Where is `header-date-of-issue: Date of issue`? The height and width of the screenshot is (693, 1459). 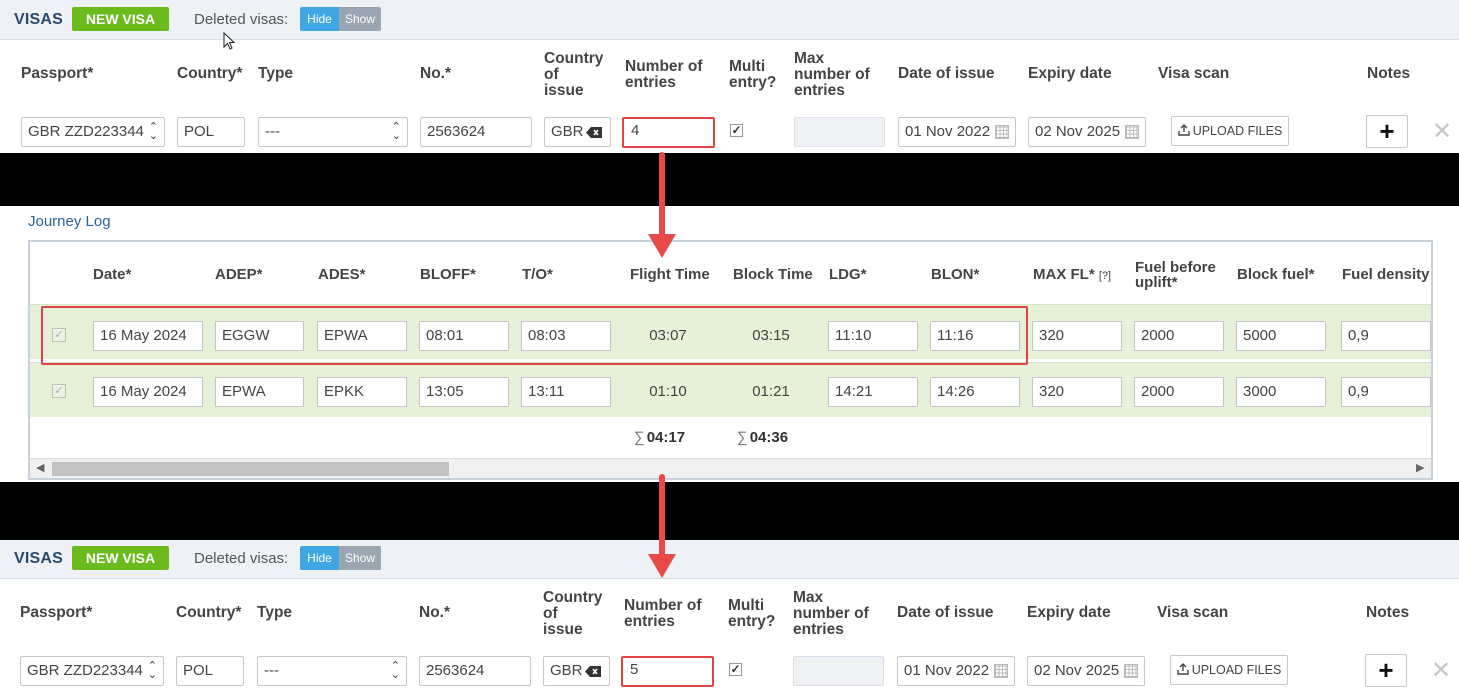 header-date-of-issue: Date of issue is located at coordinates (945, 612).